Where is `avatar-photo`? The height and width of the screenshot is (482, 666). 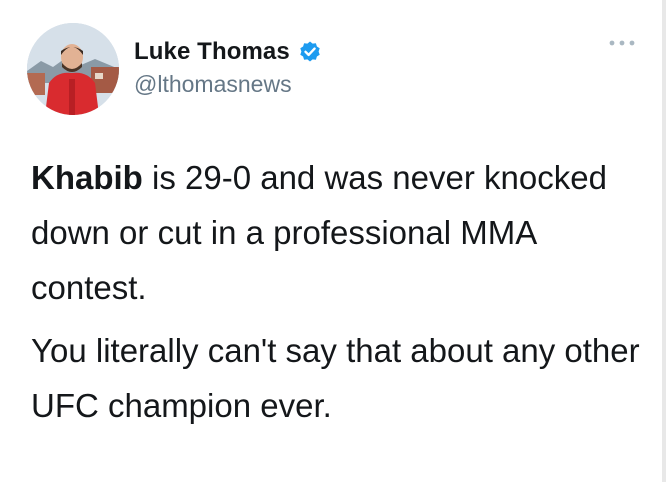
avatar-photo is located at coordinates (73, 69).